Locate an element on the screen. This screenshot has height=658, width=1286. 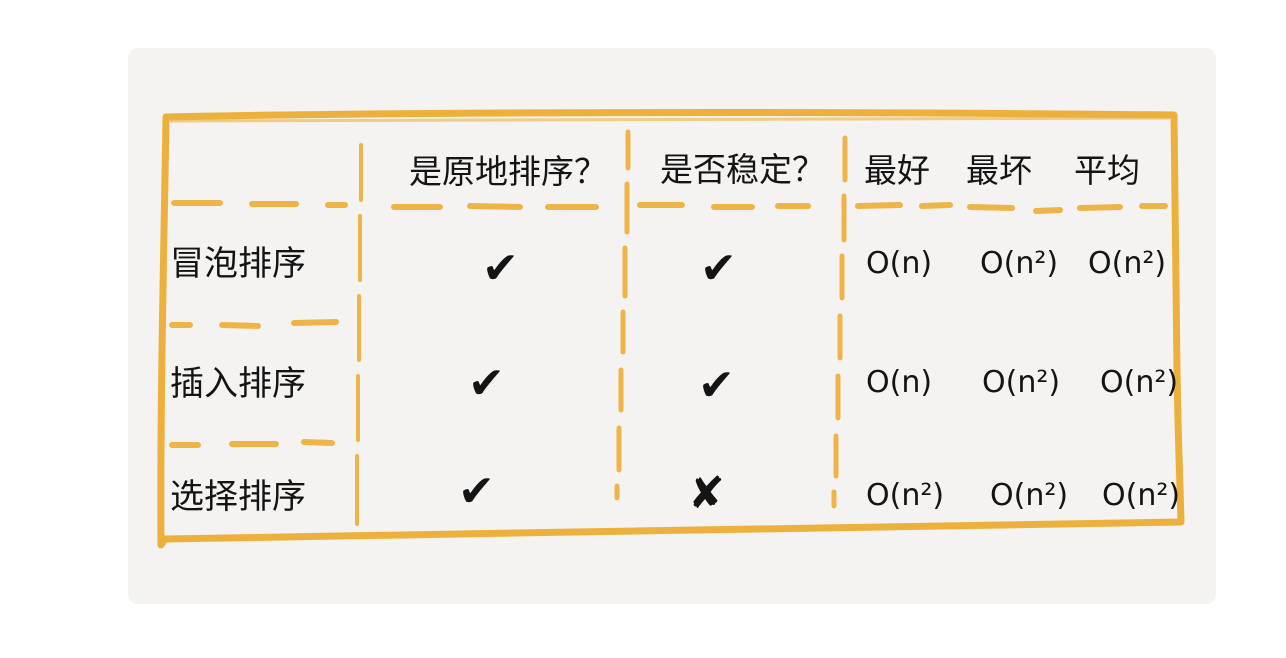
row-label-insertion-sort: 插入排序 is located at coordinates (238, 384).